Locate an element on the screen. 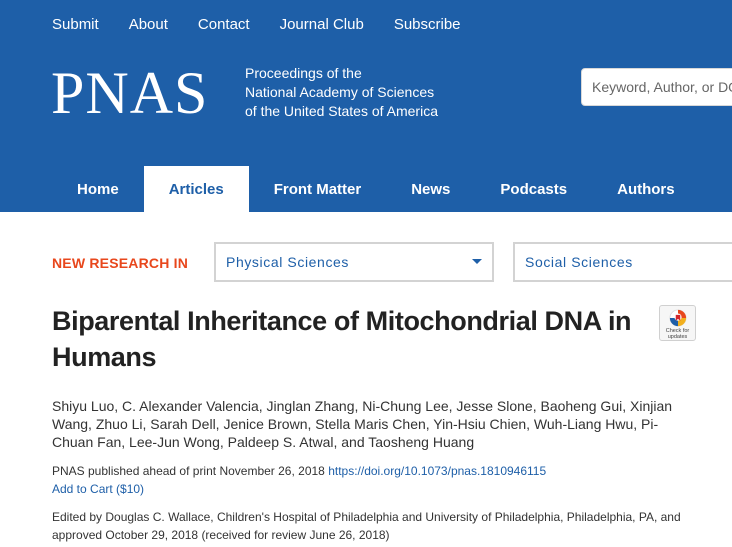  cart-line: Add to Cart ($10) is located at coordinates (98, 489).